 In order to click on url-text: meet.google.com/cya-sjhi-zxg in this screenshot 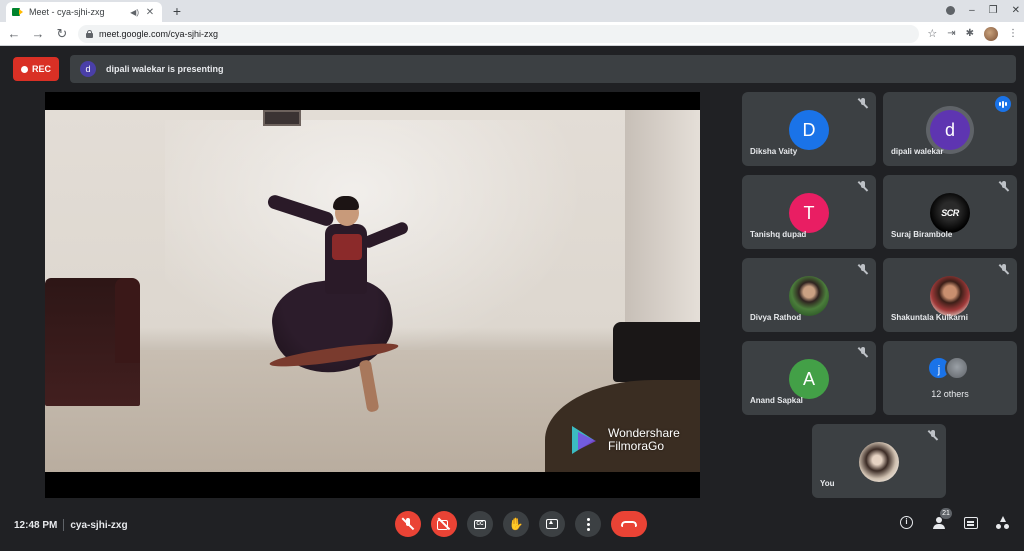, I will do `click(158, 34)`.